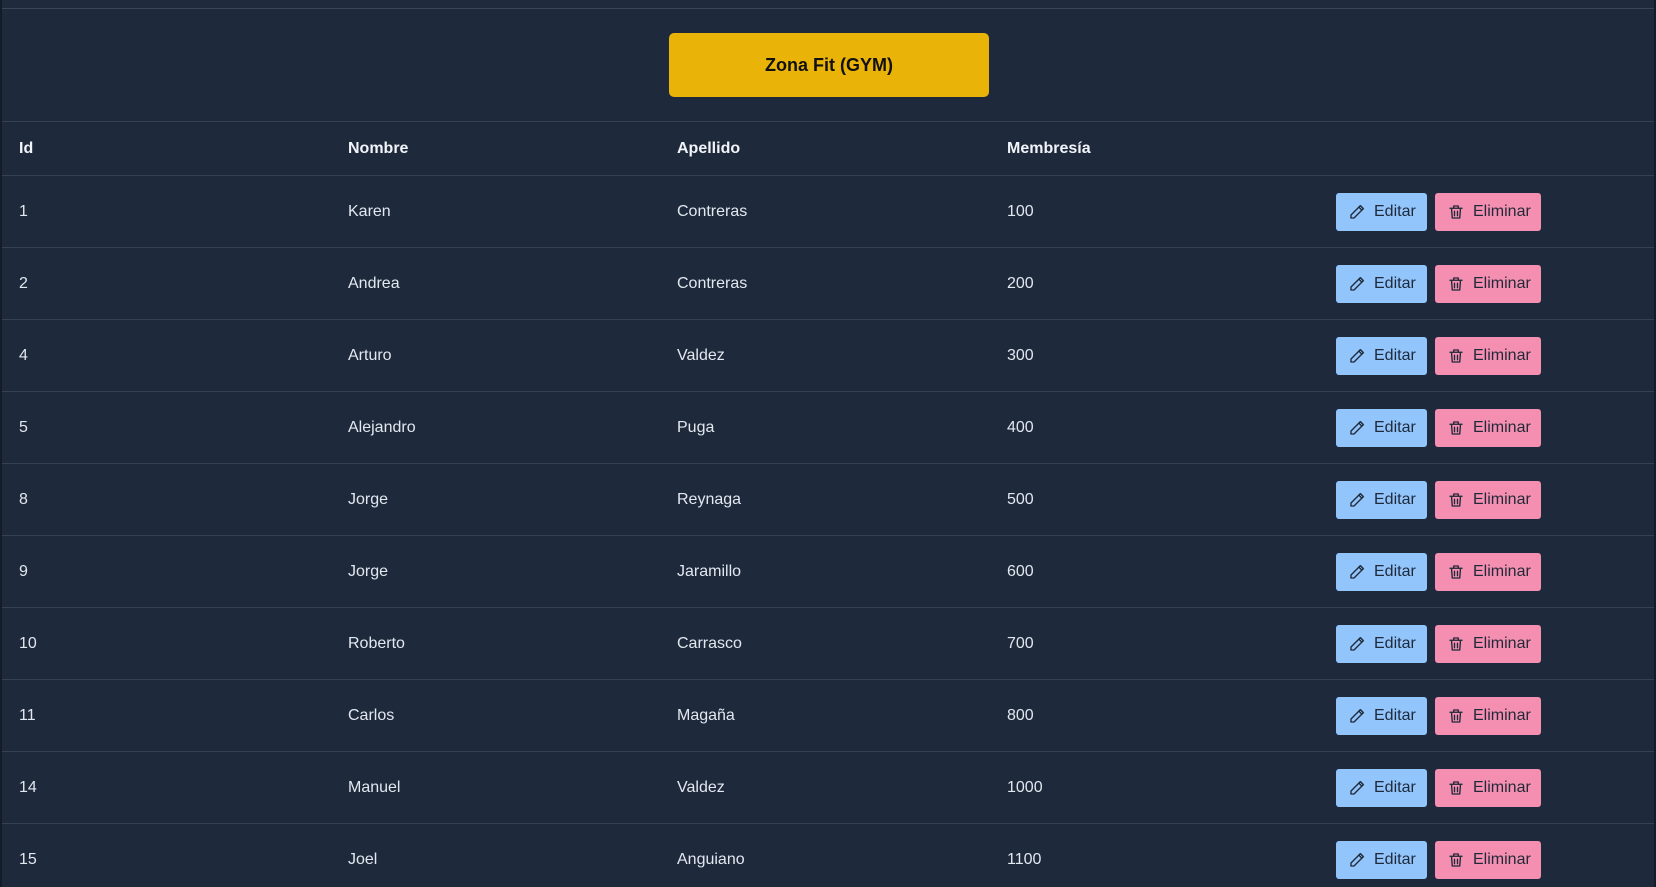  What do you see at coordinates (828, 211) in the screenshot?
I see `table-row: 1 Karen Contreras 100 Editar Eliminar` at bounding box center [828, 211].